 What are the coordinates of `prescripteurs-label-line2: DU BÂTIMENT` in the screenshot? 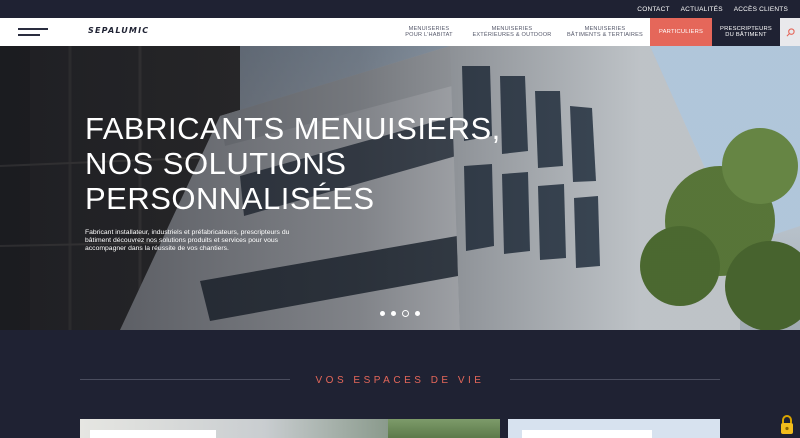 It's located at (746, 35).